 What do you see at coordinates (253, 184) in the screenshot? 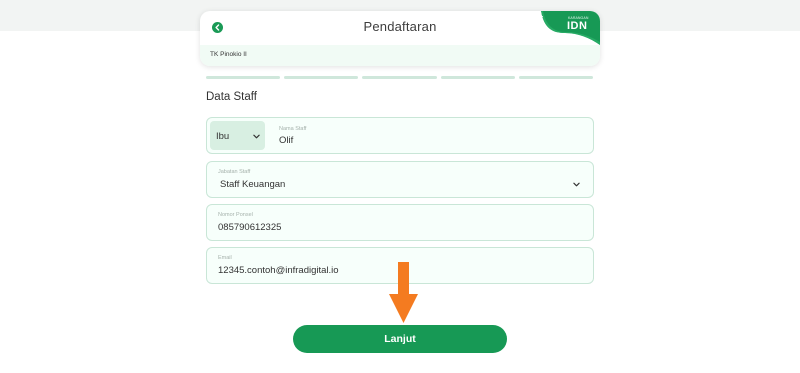
I see `staff-position-value: Staff Keuangan` at bounding box center [253, 184].